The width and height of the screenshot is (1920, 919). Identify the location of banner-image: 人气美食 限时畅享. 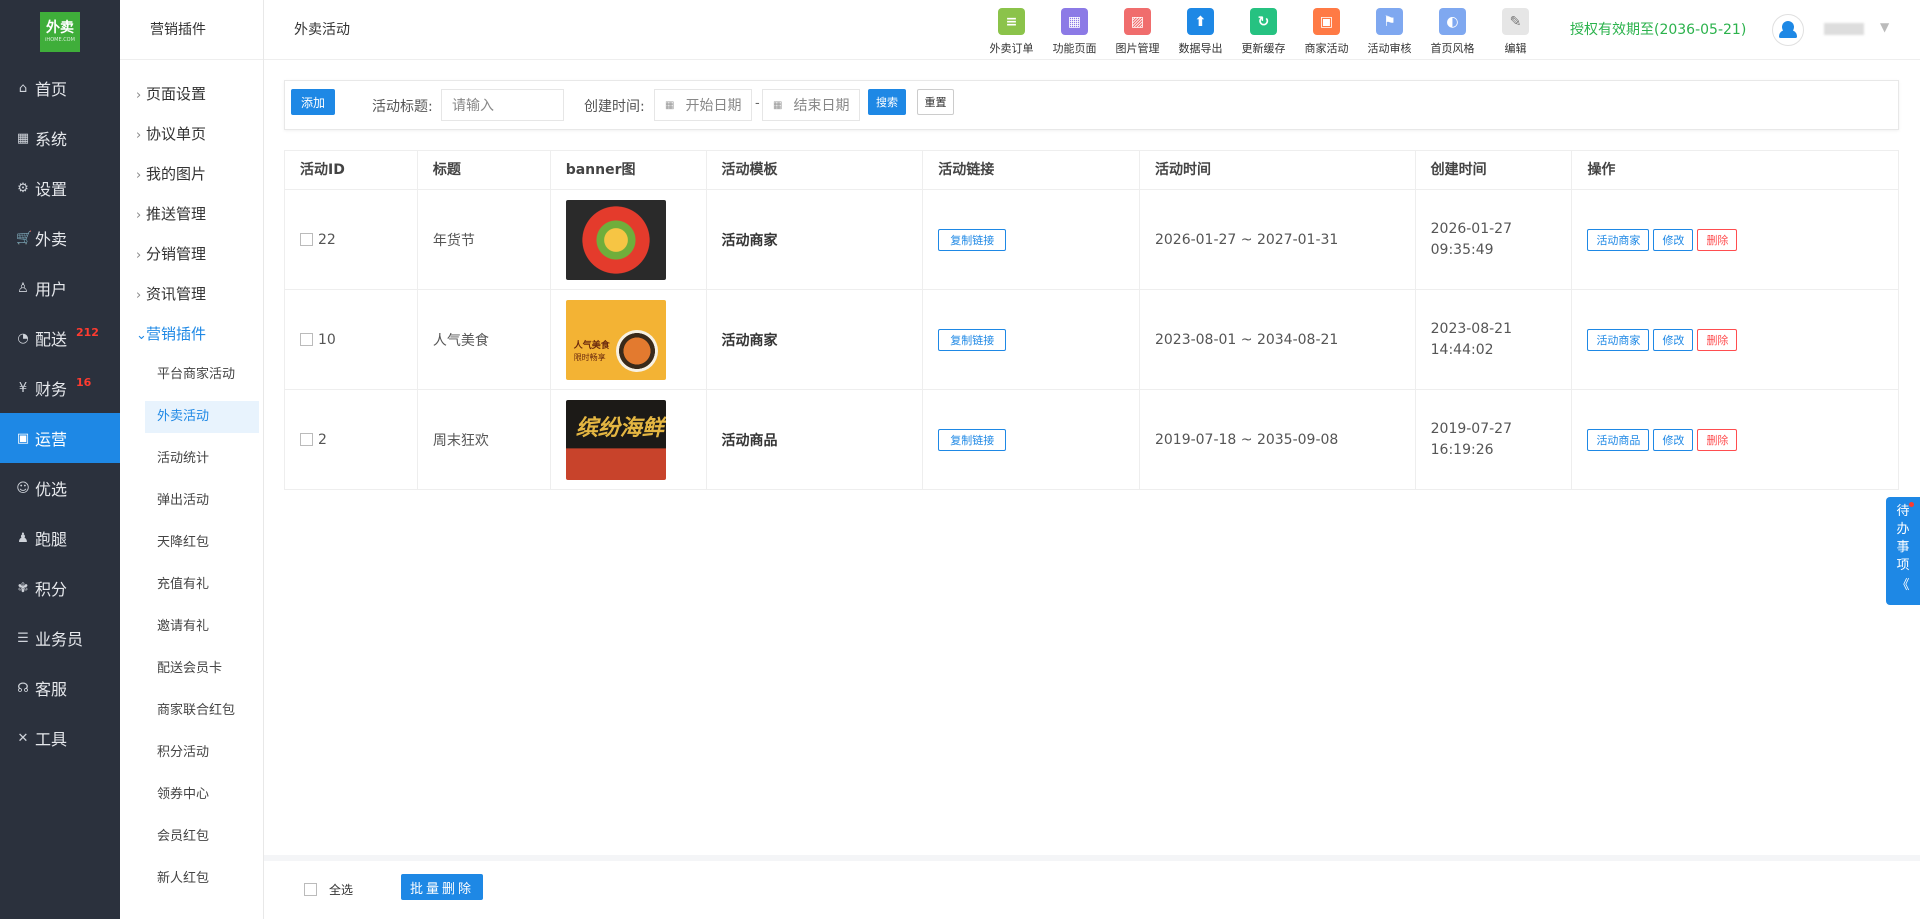
(615, 339).